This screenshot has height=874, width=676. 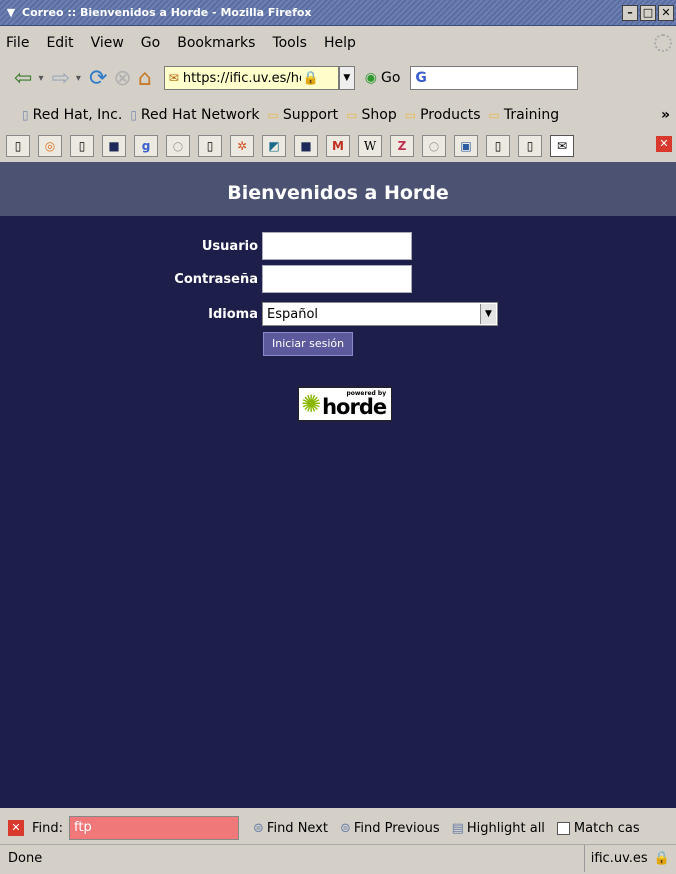 I want to click on menu-view: View, so click(x=107, y=43).